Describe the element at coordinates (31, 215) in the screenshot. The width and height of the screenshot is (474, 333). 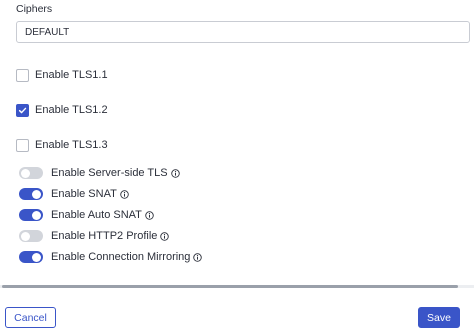
I see `auto-snat-toggle` at that location.